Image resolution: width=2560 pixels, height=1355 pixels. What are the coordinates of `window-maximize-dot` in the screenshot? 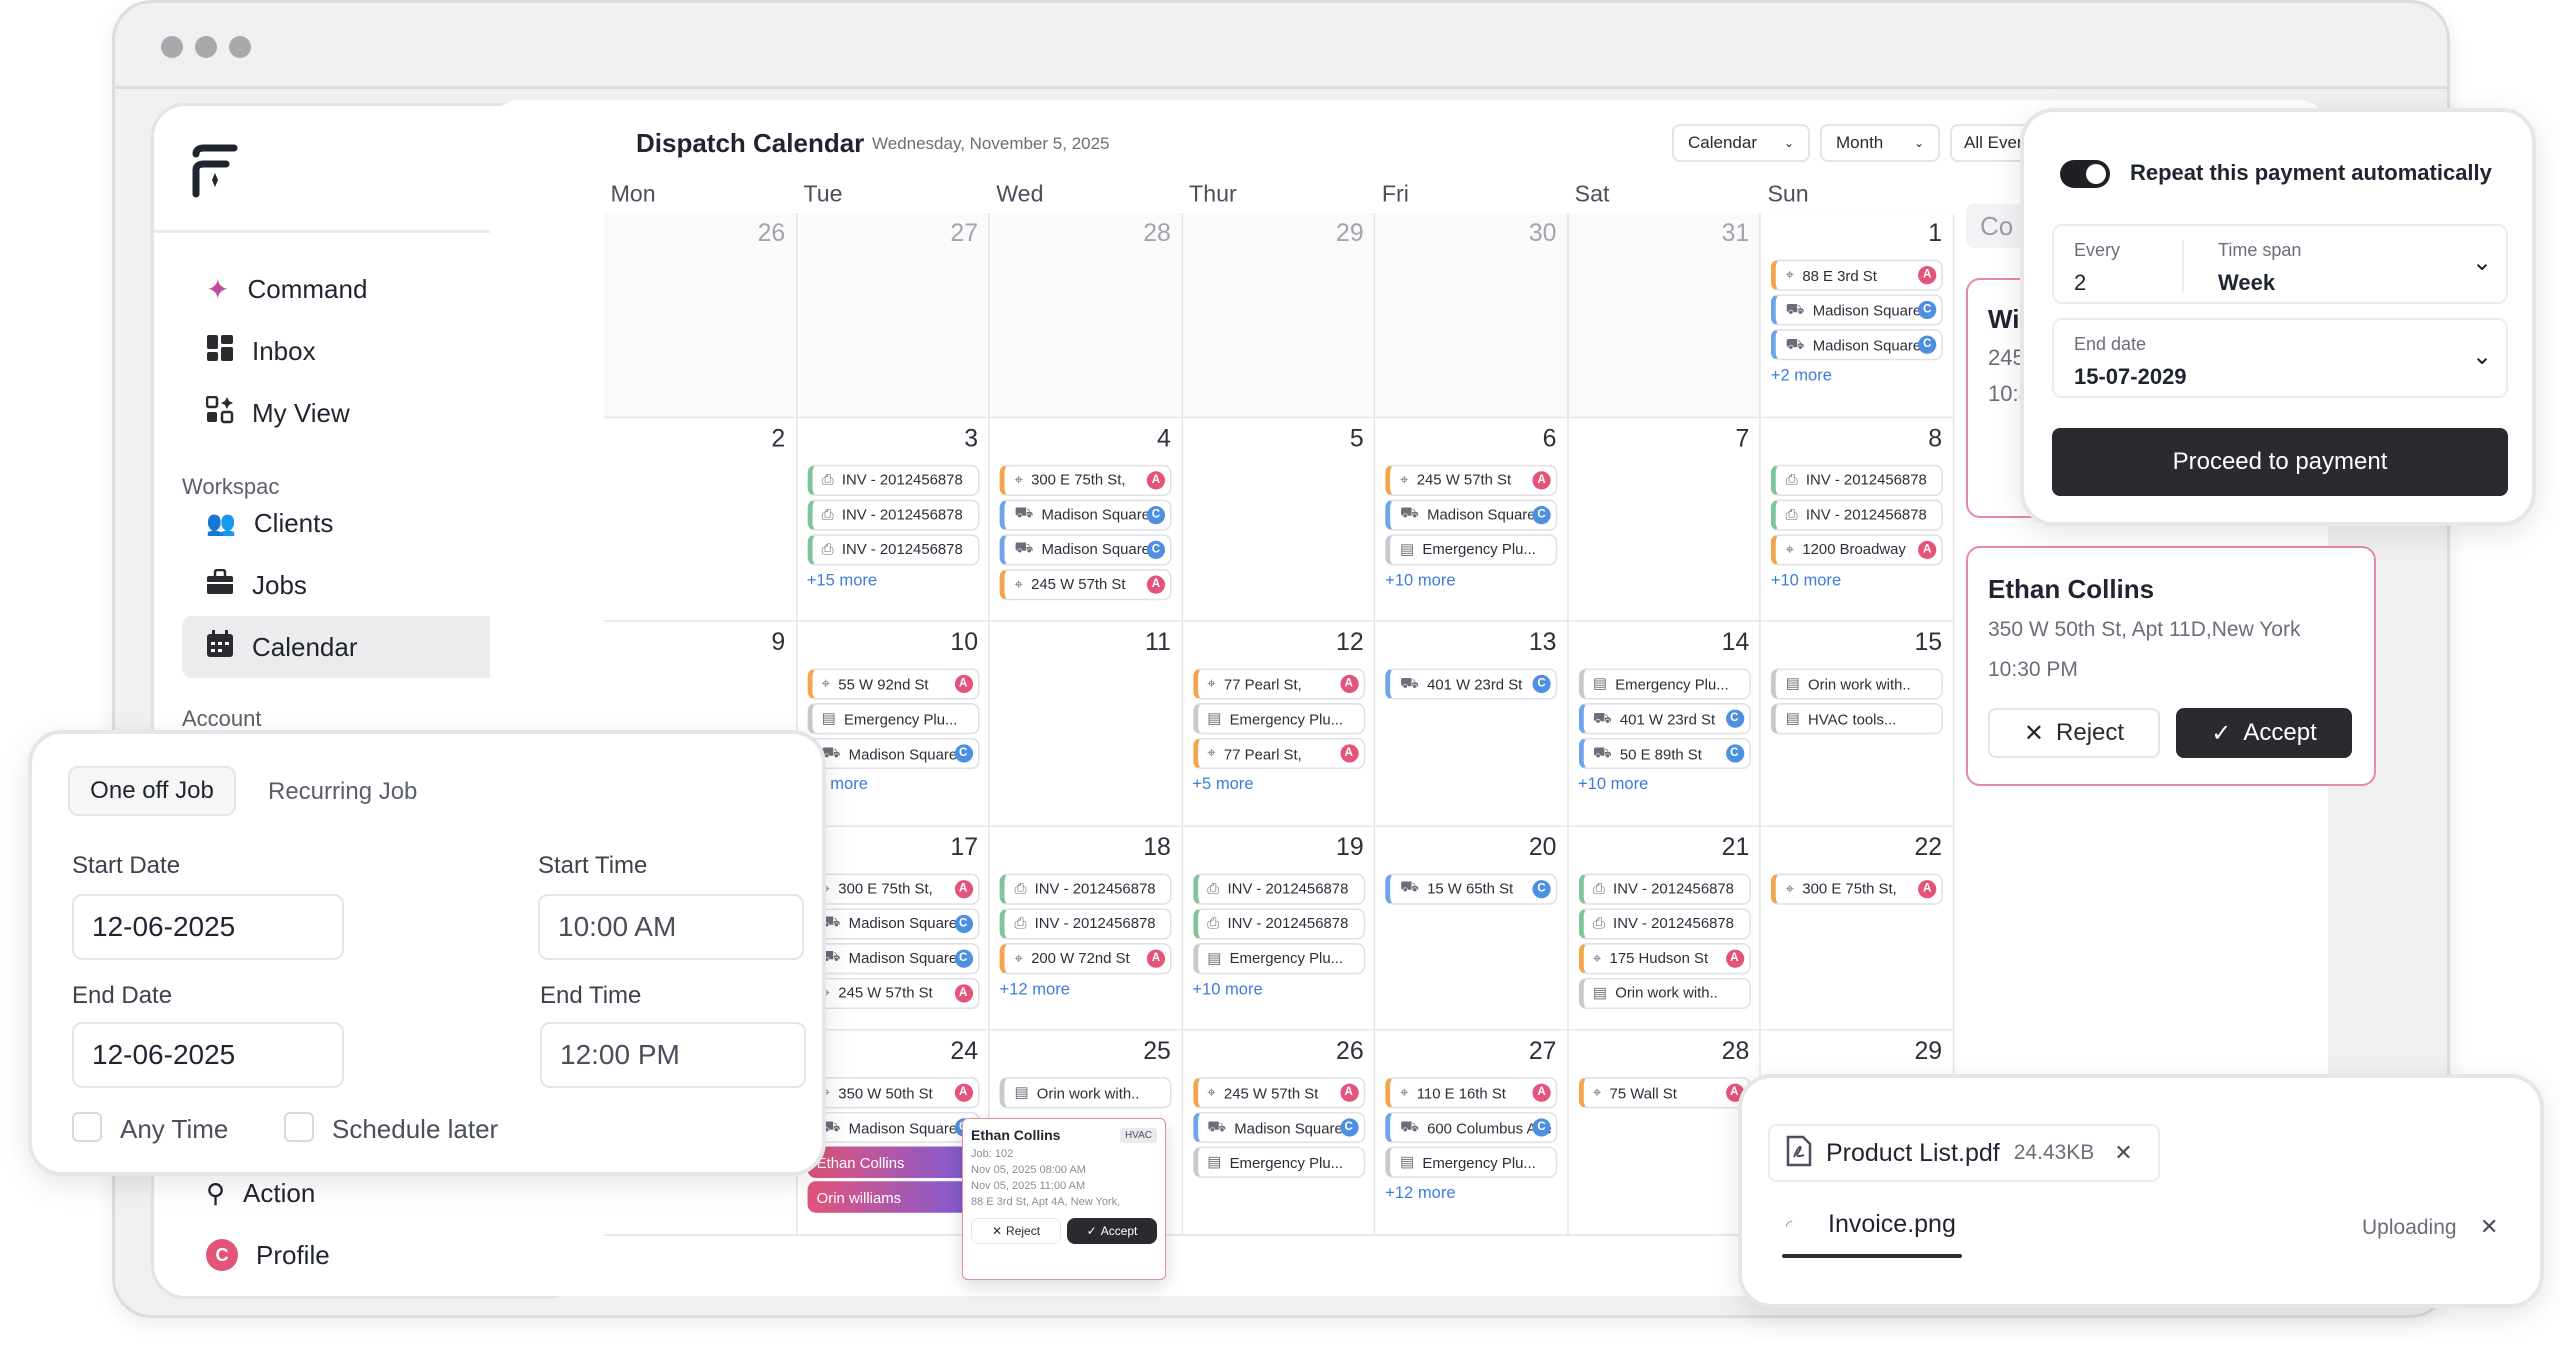 It's located at (240, 47).